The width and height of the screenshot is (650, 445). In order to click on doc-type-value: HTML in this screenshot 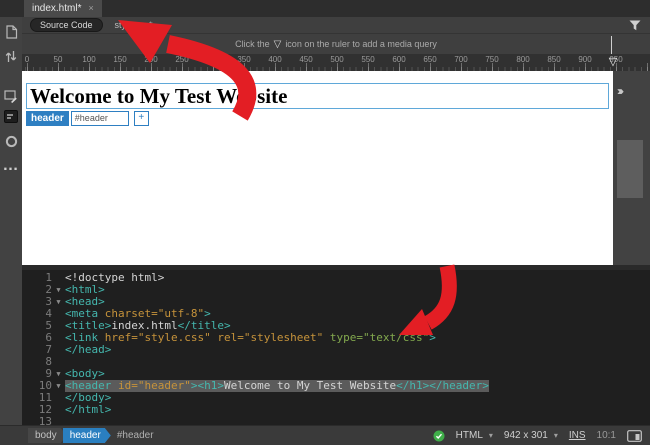, I will do `click(469, 435)`.